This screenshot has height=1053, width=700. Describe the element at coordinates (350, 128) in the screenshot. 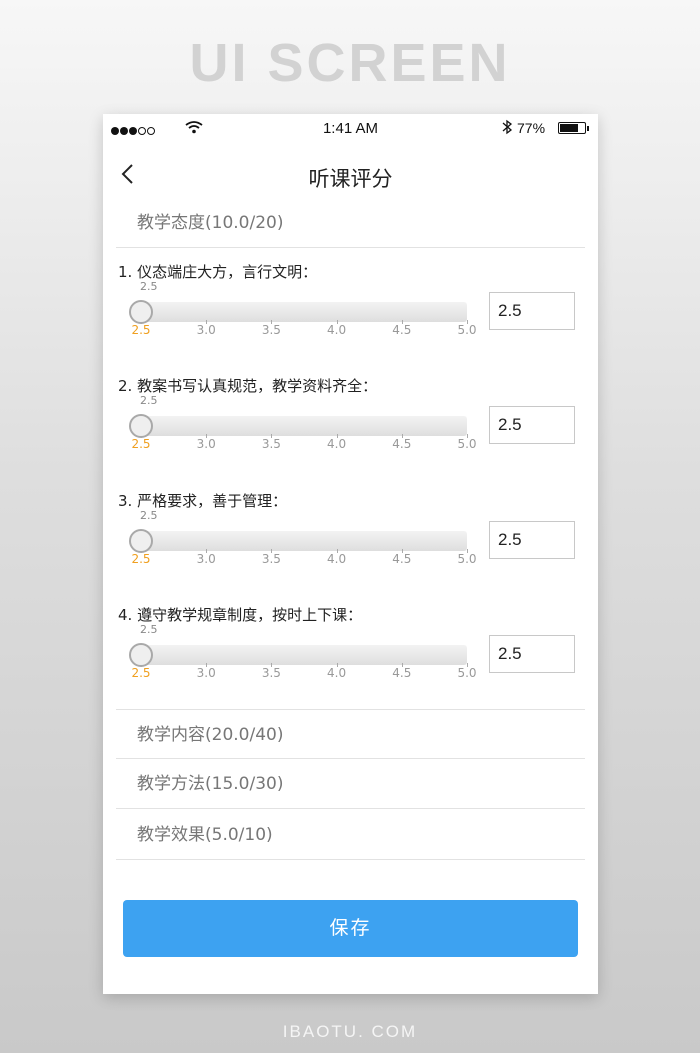

I see `status-bar: 1:41 AM 77%` at that location.